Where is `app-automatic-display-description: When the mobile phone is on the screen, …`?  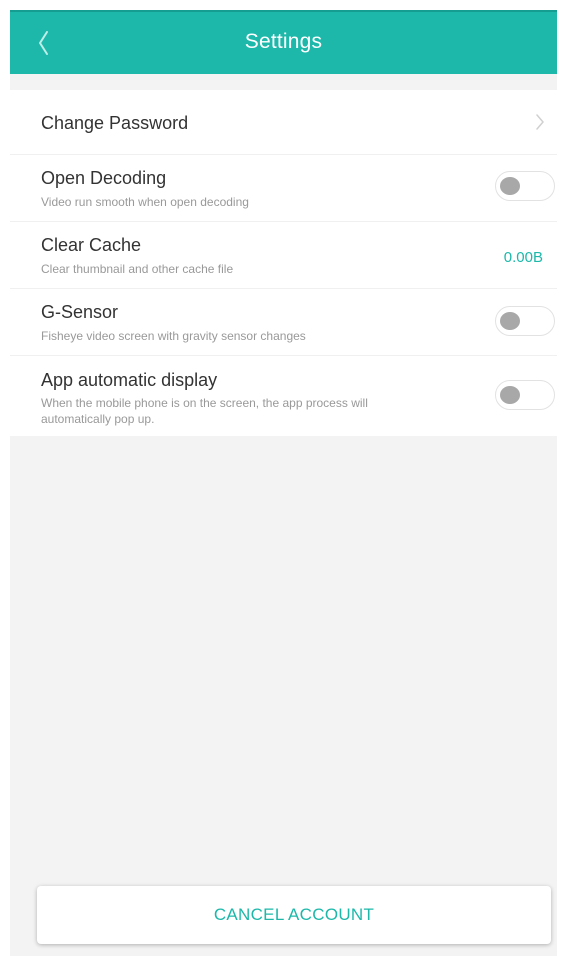 app-automatic-display-description: When the mobile phone is on the screen, … is located at coordinates (204, 411).